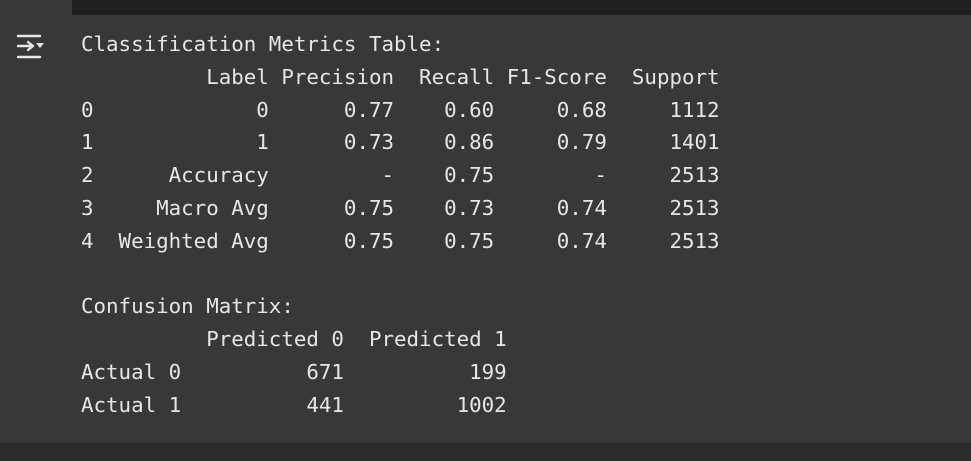  Describe the element at coordinates (485, 452) in the screenshot. I see `notebook-bottom-bar` at that location.